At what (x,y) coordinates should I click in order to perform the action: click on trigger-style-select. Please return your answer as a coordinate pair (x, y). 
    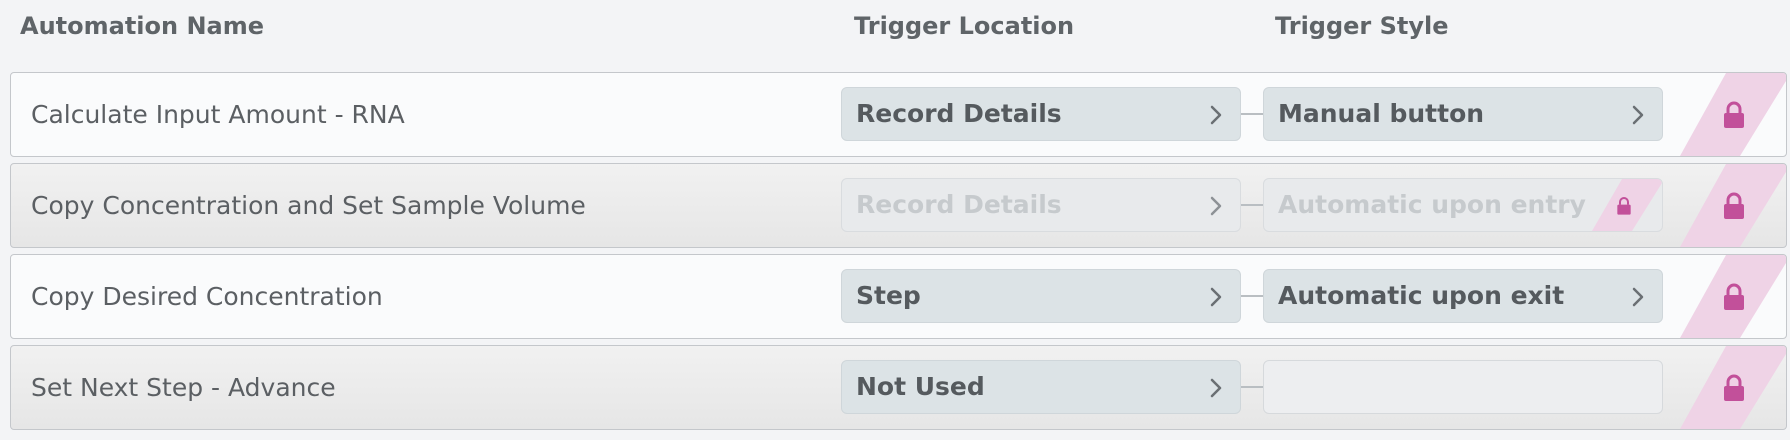
    Looking at the image, I should click on (1463, 387).